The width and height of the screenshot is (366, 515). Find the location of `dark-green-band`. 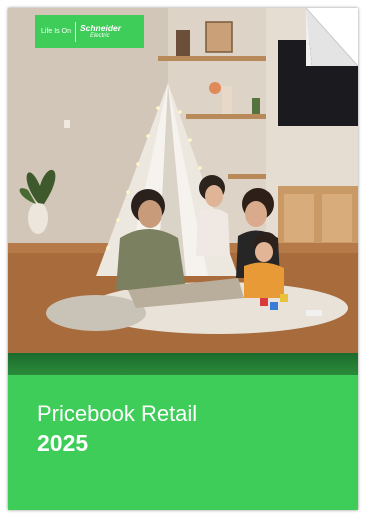

dark-green-band is located at coordinates (183, 364).